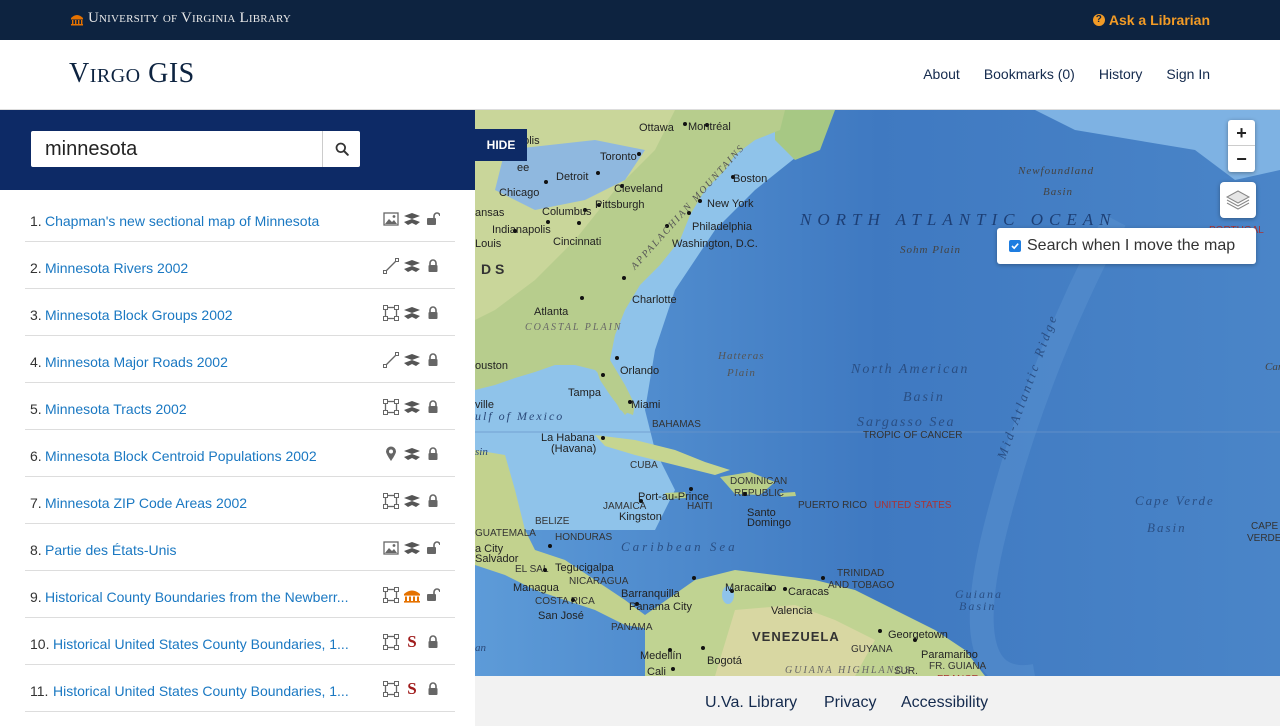  Describe the element at coordinates (599, 581) in the screenshot. I see `map-label-nicaragua: NICARAGUA` at that location.